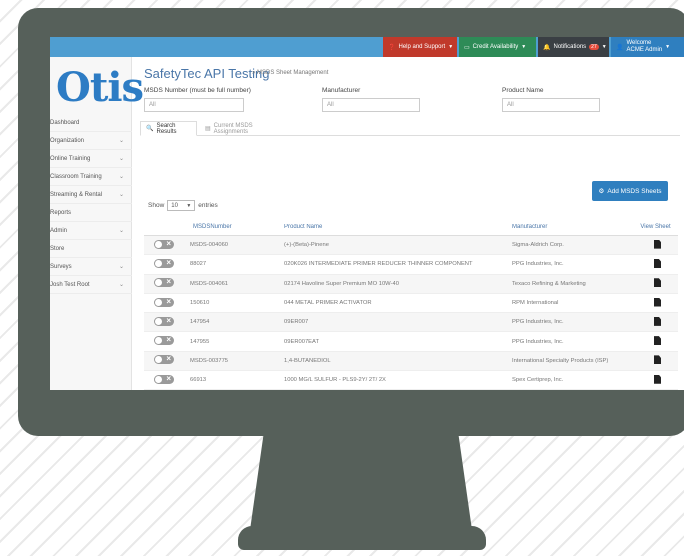 This screenshot has width=684, height=556. I want to click on entries-select: 10 ▼, so click(181, 205).